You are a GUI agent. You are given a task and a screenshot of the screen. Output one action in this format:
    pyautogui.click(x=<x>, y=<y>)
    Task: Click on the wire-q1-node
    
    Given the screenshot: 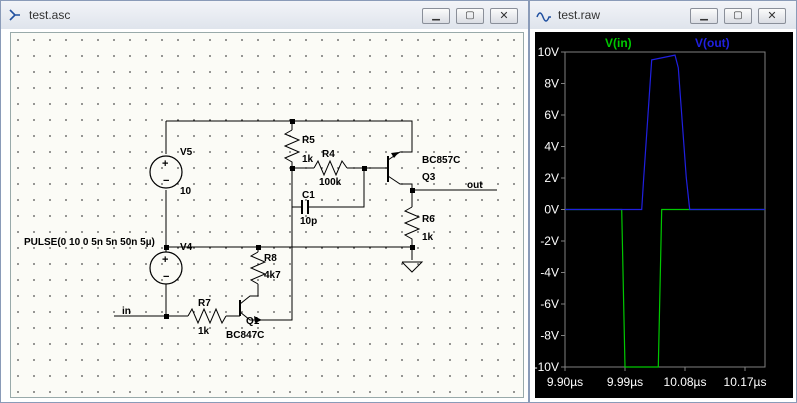 What is the action you would take?
    pyautogui.click(x=277, y=244)
    